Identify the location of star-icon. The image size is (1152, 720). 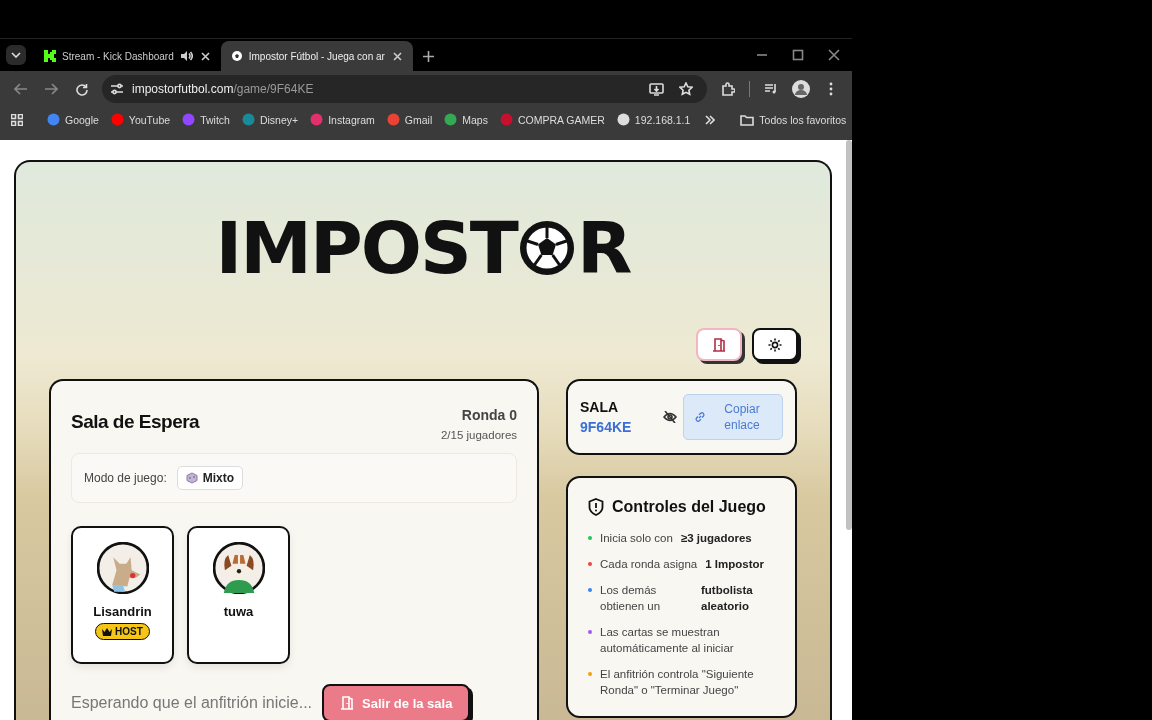
(686, 89).